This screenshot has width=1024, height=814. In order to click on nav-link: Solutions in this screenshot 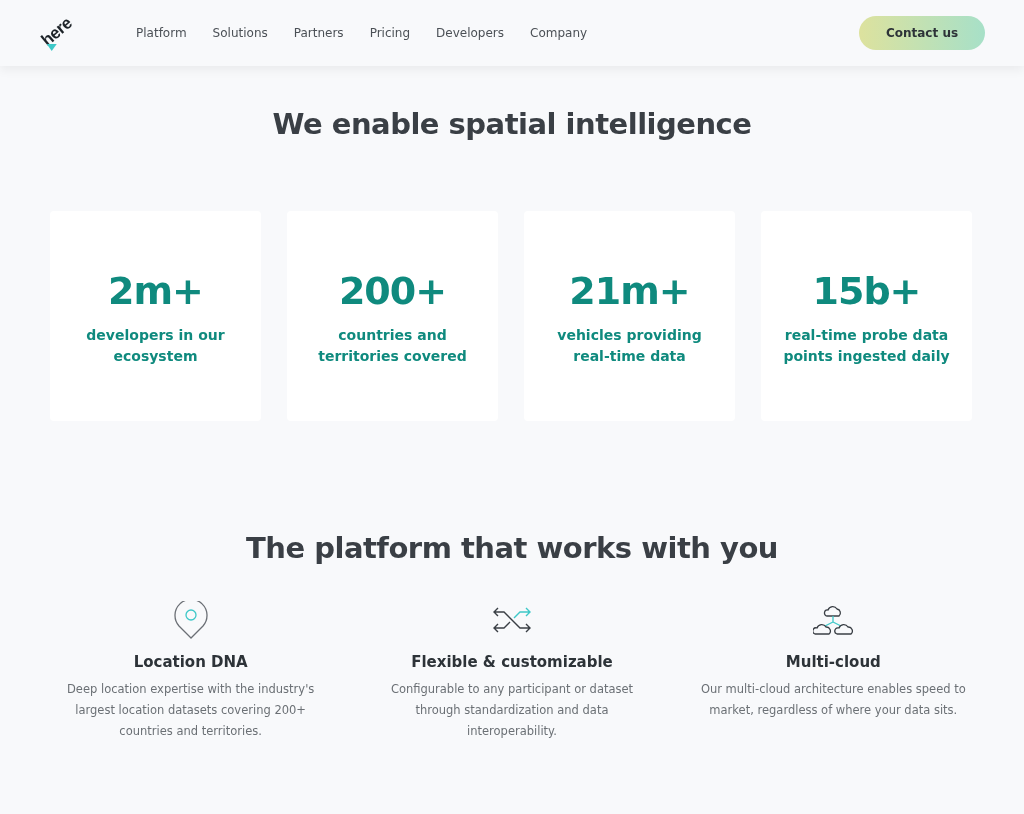, I will do `click(240, 33)`.